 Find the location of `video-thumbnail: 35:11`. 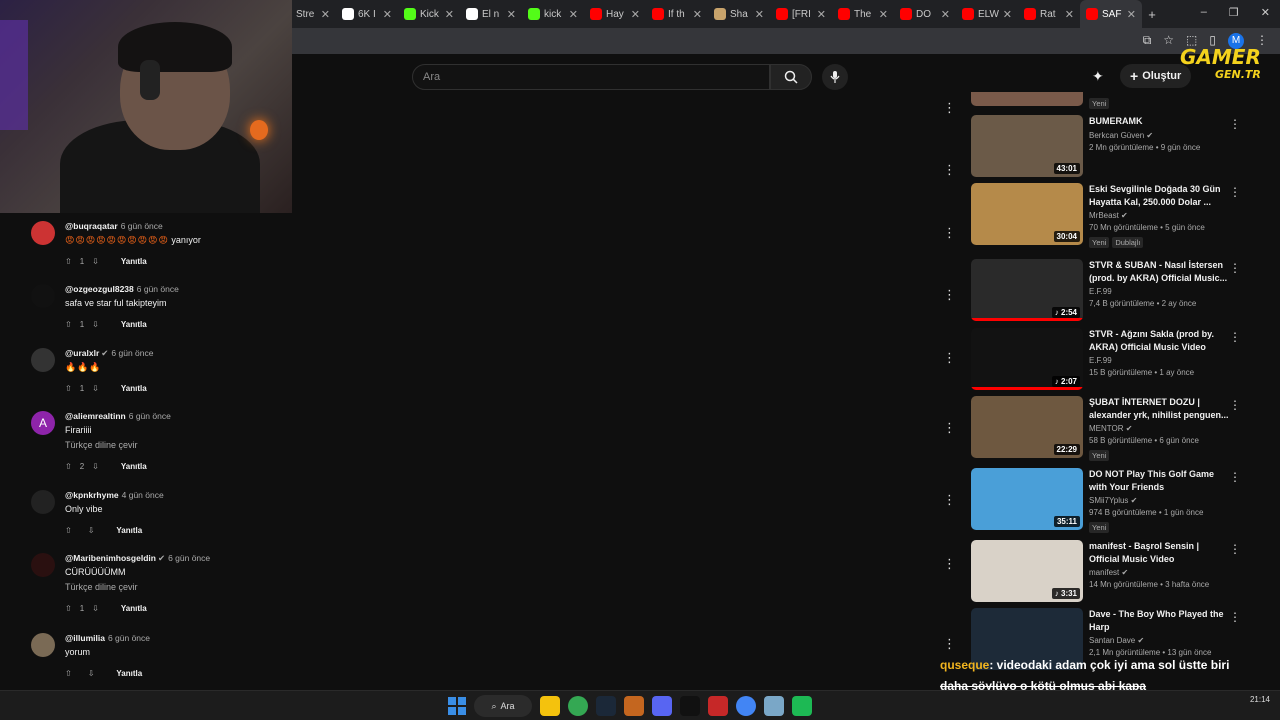

video-thumbnail: 35:11 is located at coordinates (1027, 499).